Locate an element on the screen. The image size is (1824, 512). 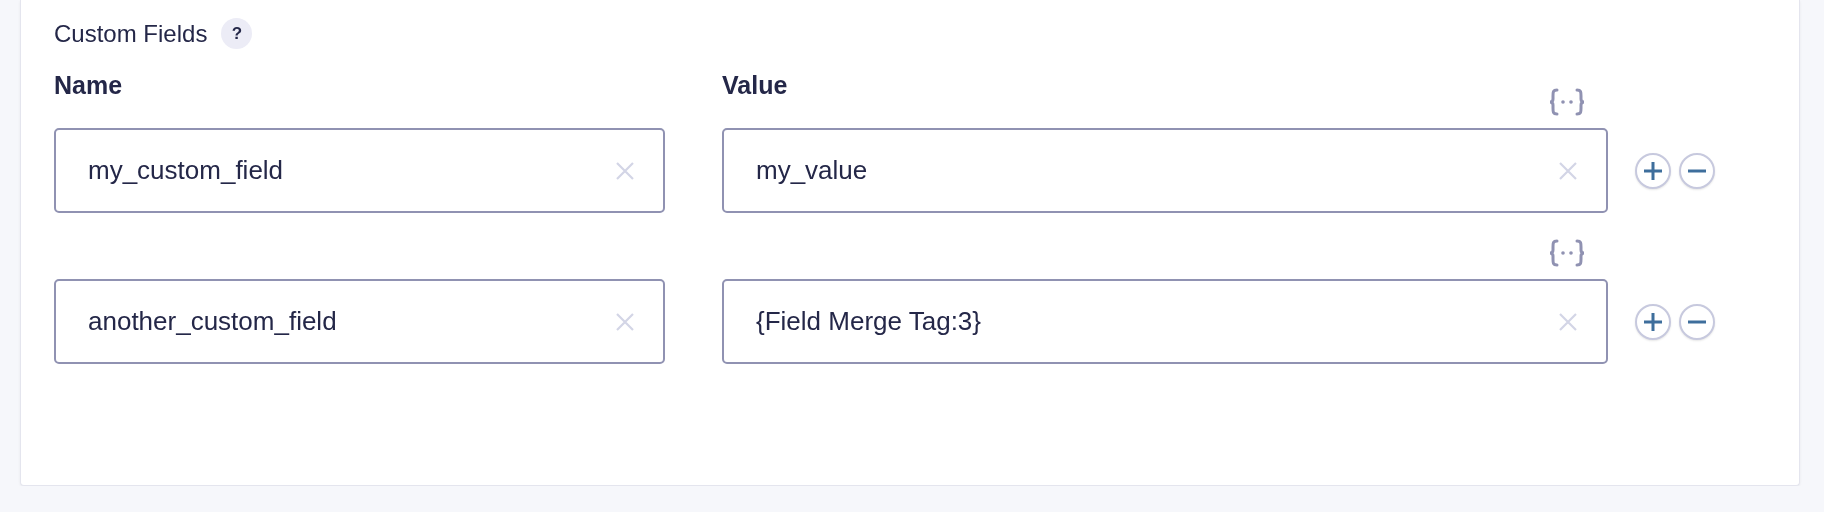
value-input: {Field Merge Tag:3} is located at coordinates (1165, 321).